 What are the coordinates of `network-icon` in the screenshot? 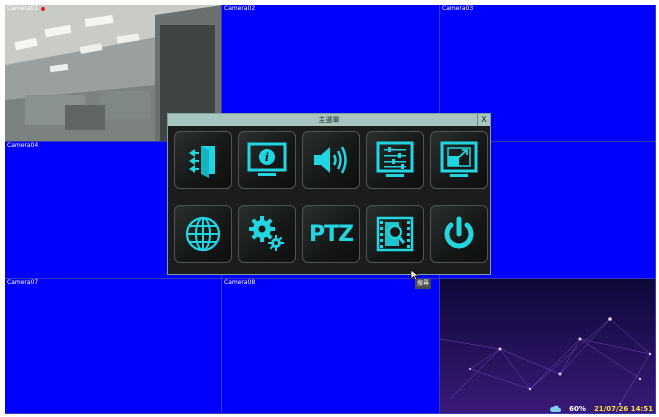 It's located at (203, 234).